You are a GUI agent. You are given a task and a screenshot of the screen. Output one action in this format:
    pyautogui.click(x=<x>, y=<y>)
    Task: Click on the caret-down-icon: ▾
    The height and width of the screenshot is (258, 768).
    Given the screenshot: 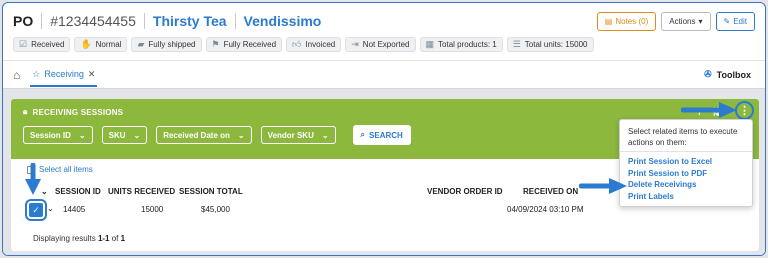 What is the action you would take?
    pyautogui.click(x=700, y=21)
    